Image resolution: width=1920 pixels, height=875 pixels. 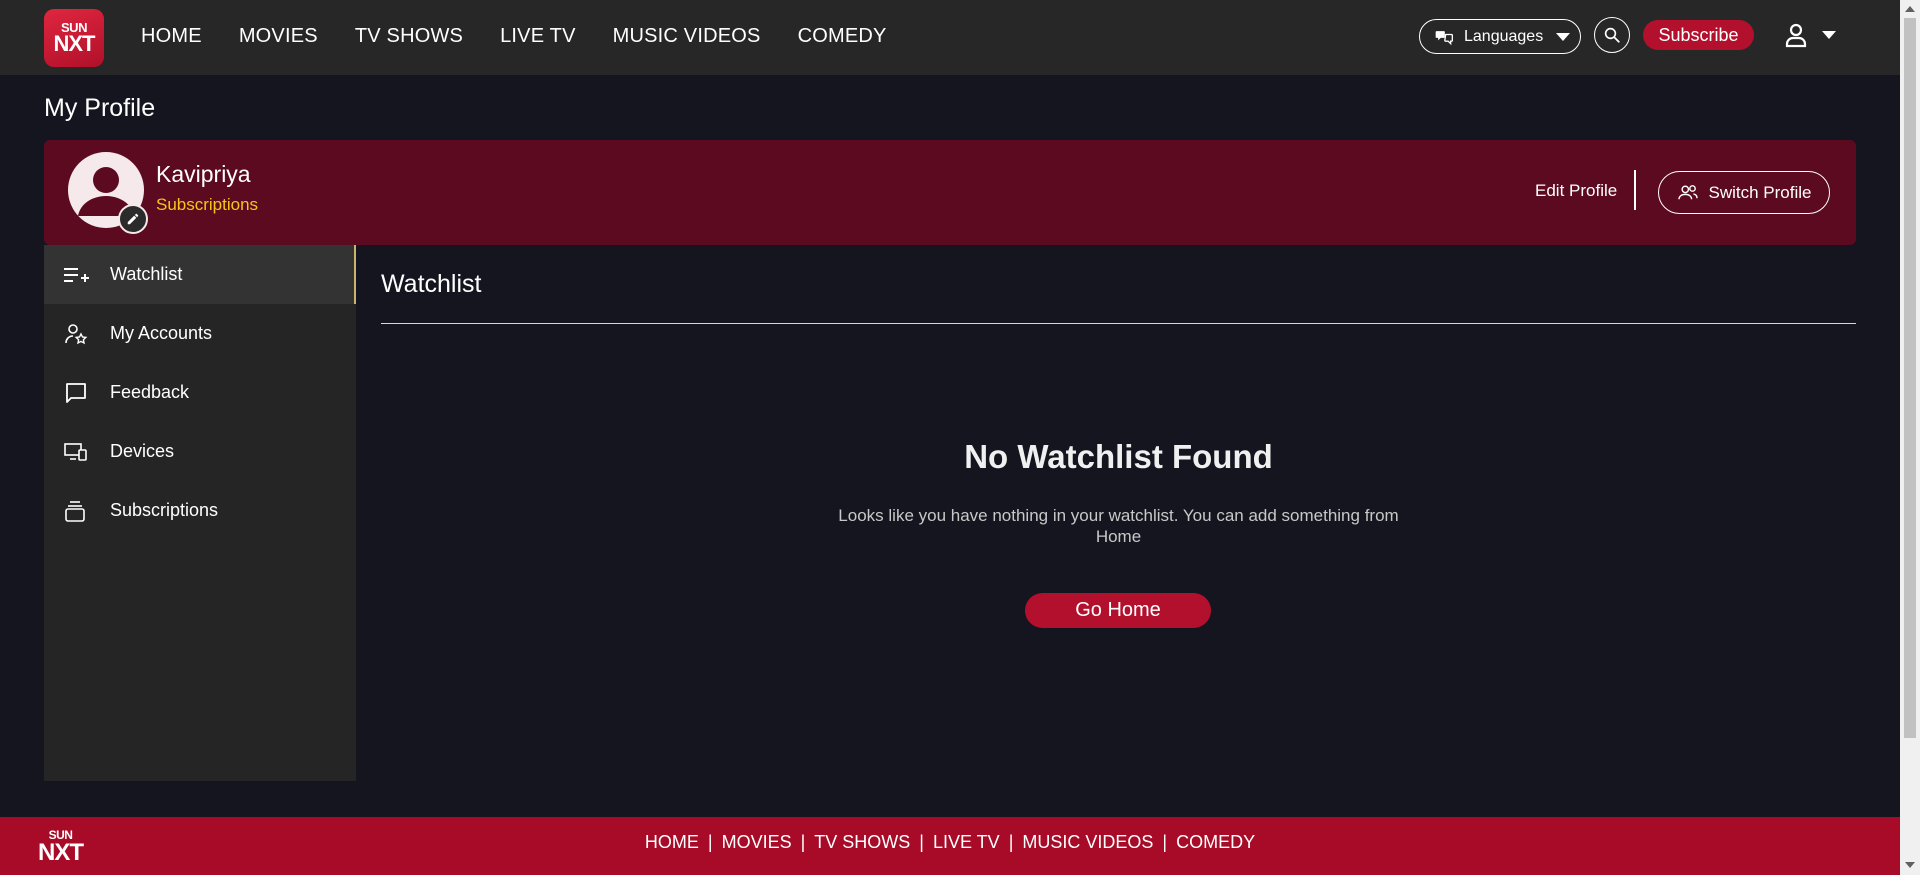 I want to click on sunnxt-logo: SUN NXT, so click(x=74, y=38).